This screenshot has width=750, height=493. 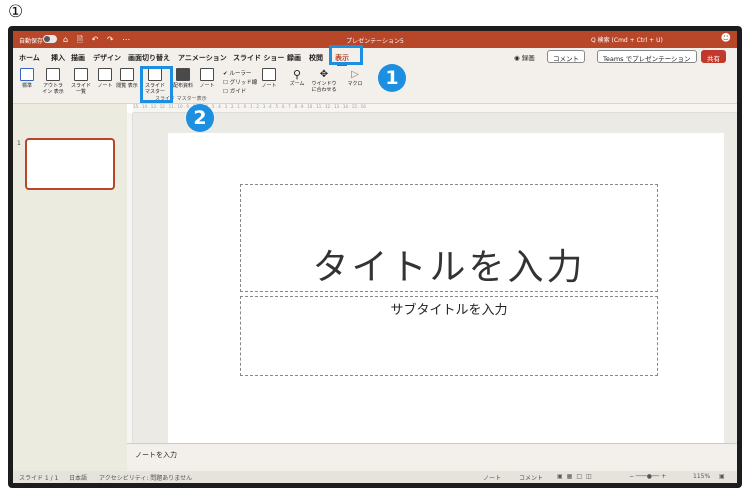 What do you see at coordinates (156, 84) in the screenshot?
I see `slide-master-highlight` at bounding box center [156, 84].